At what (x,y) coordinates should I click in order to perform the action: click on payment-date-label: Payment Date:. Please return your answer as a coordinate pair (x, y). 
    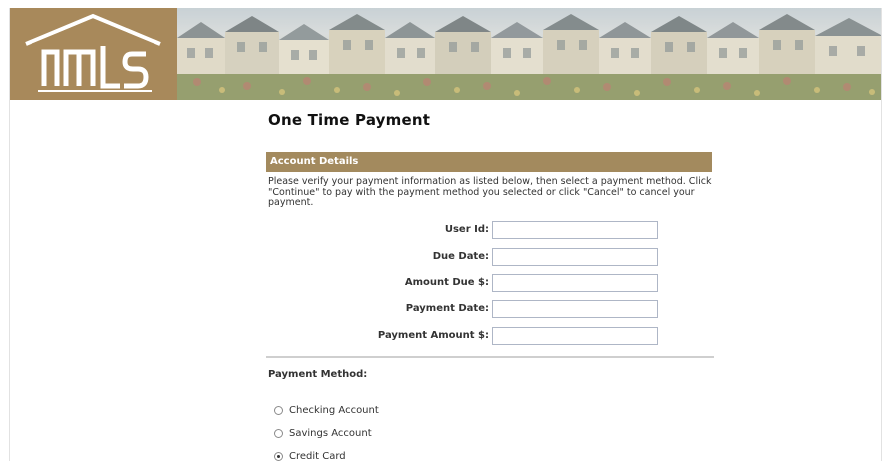
    Looking at the image, I should click on (447, 308).